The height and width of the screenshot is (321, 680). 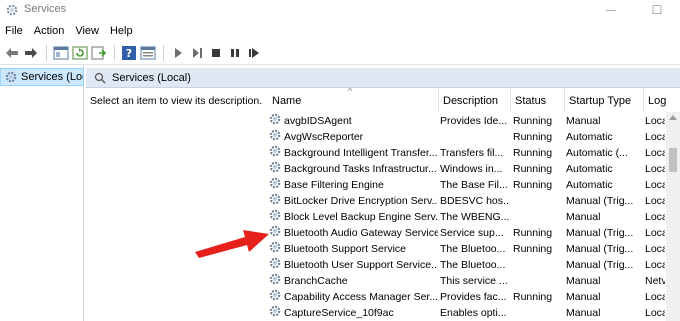 I want to click on menu-view: View, so click(x=87, y=31).